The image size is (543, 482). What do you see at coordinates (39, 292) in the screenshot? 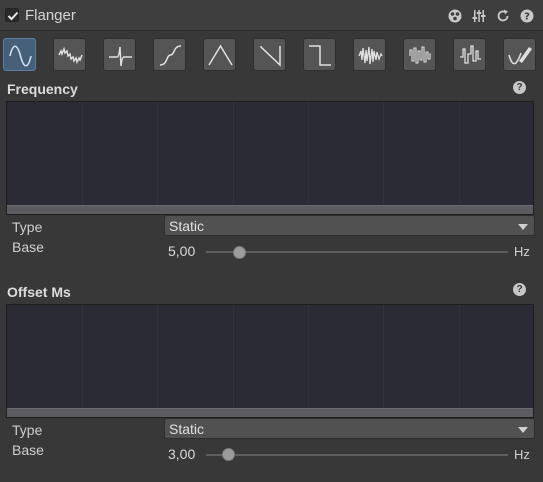
I see `offset-title: Offset Ms` at bounding box center [39, 292].